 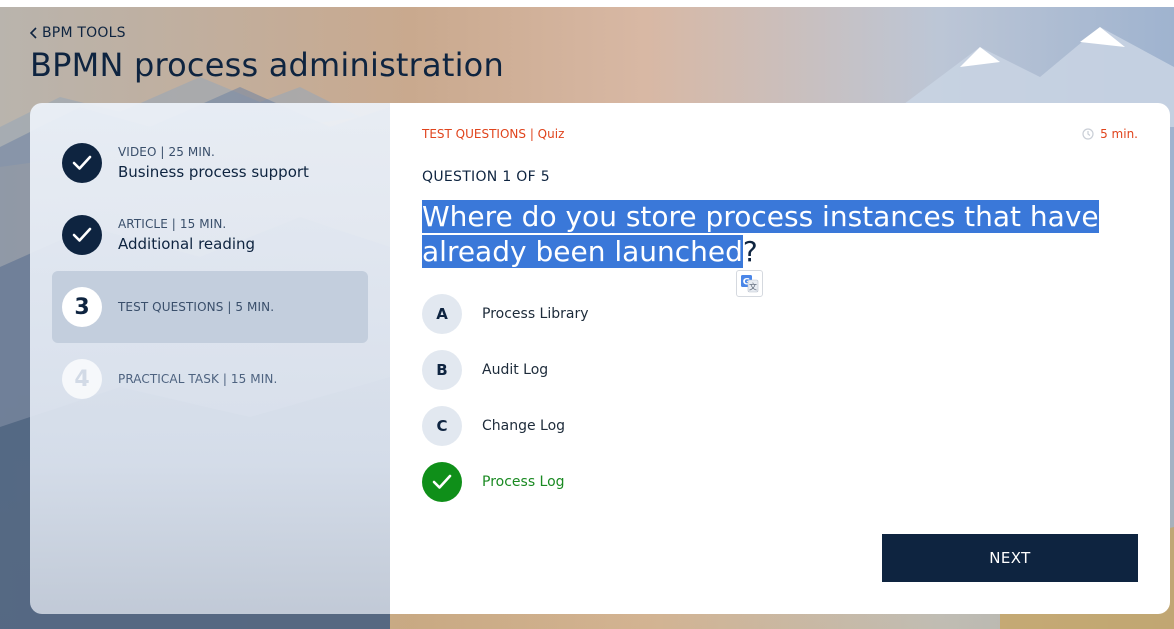 What do you see at coordinates (750, 251) in the screenshot?
I see `question-rest-text: ?` at bounding box center [750, 251].